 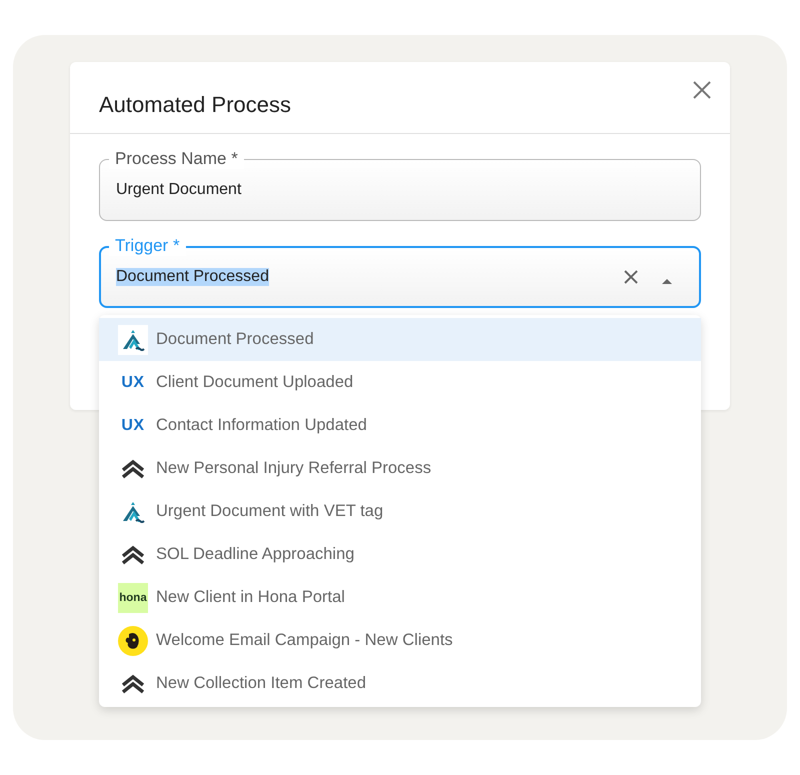 I want to click on close-icon, so click(x=702, y=90).